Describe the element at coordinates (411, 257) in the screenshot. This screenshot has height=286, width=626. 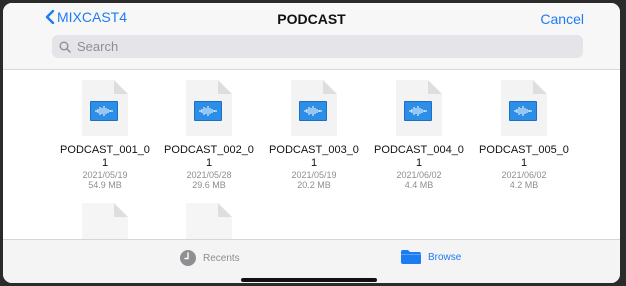
I see `folder-icon` at that location.